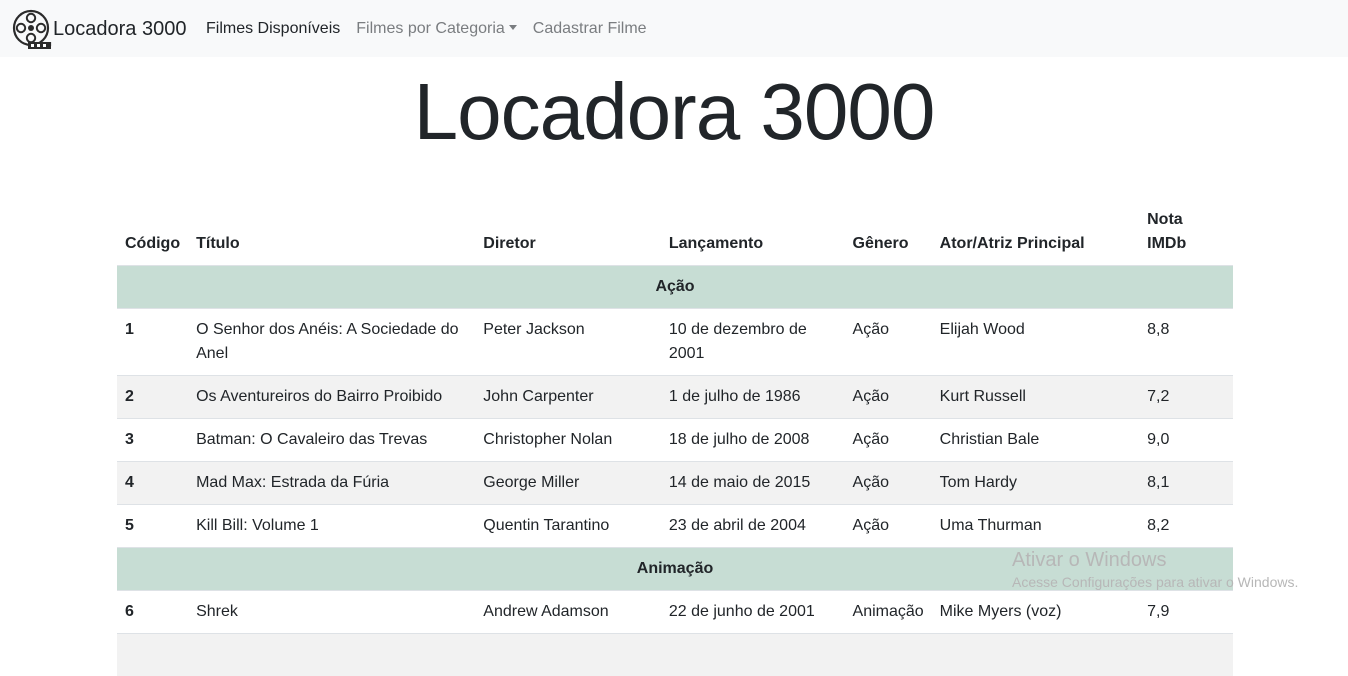 Image resolution: width=1348 pixels, height=676 pixels. What do you see at coordinates (1035, 396) in the screenshot?
I see `cell-ator: Kurt Russell` at bounding box center [1035, 396].